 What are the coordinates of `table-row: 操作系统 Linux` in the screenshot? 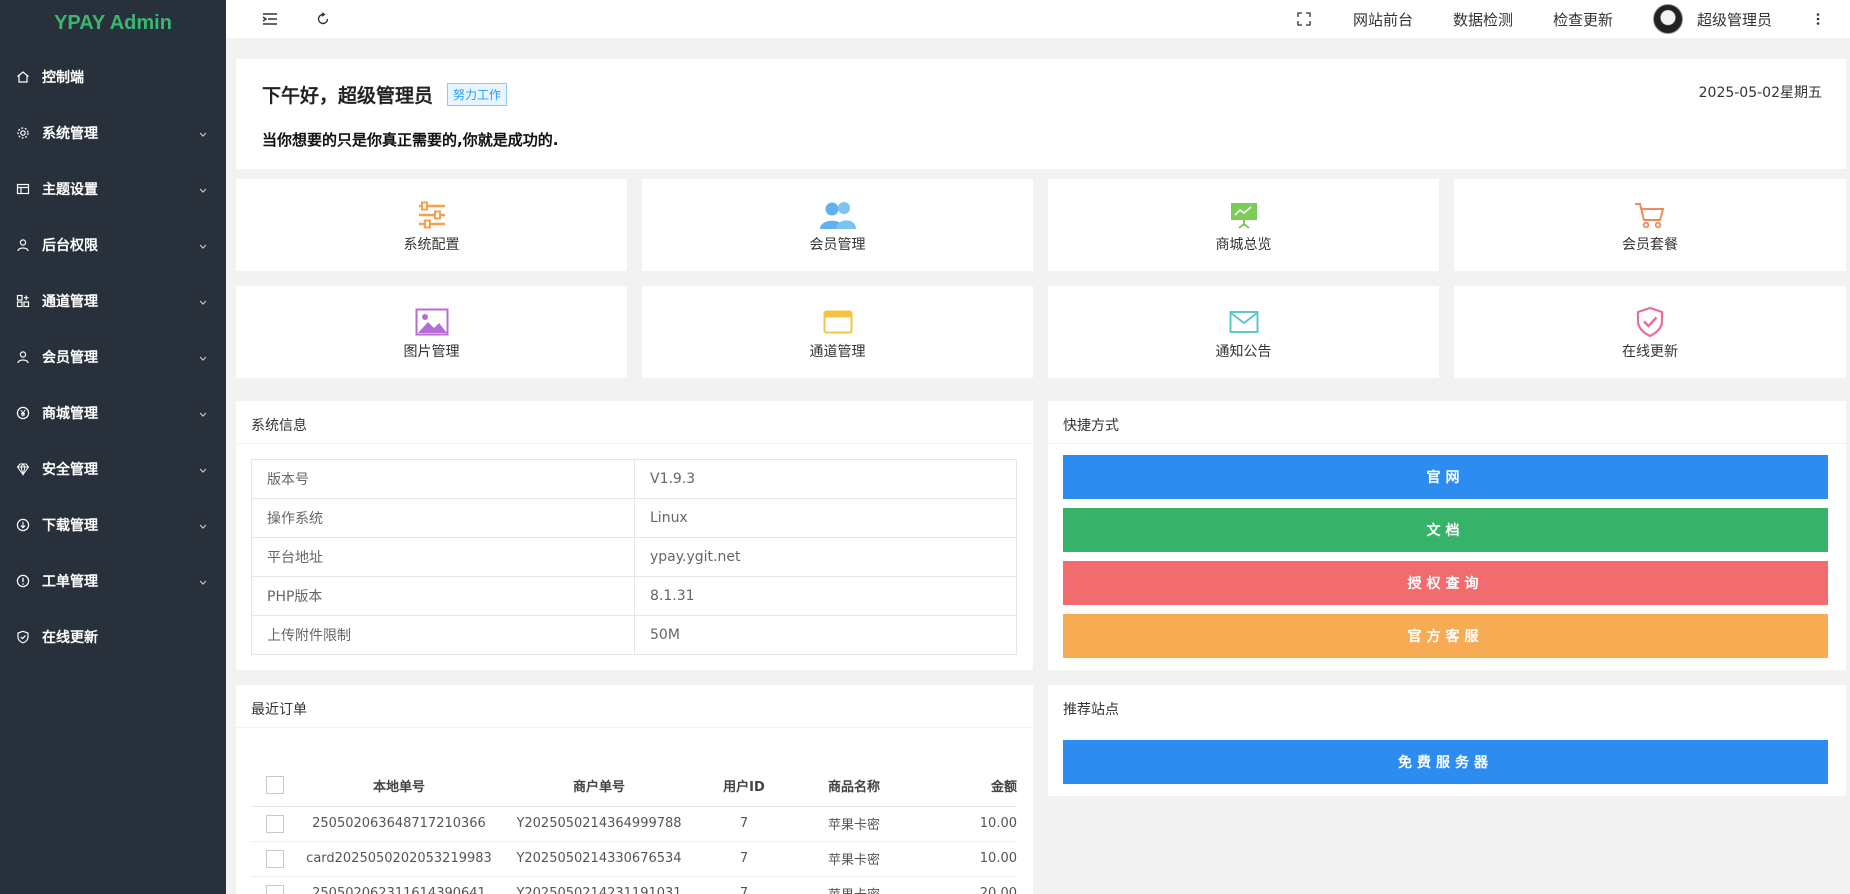 It's located at (634, 518).